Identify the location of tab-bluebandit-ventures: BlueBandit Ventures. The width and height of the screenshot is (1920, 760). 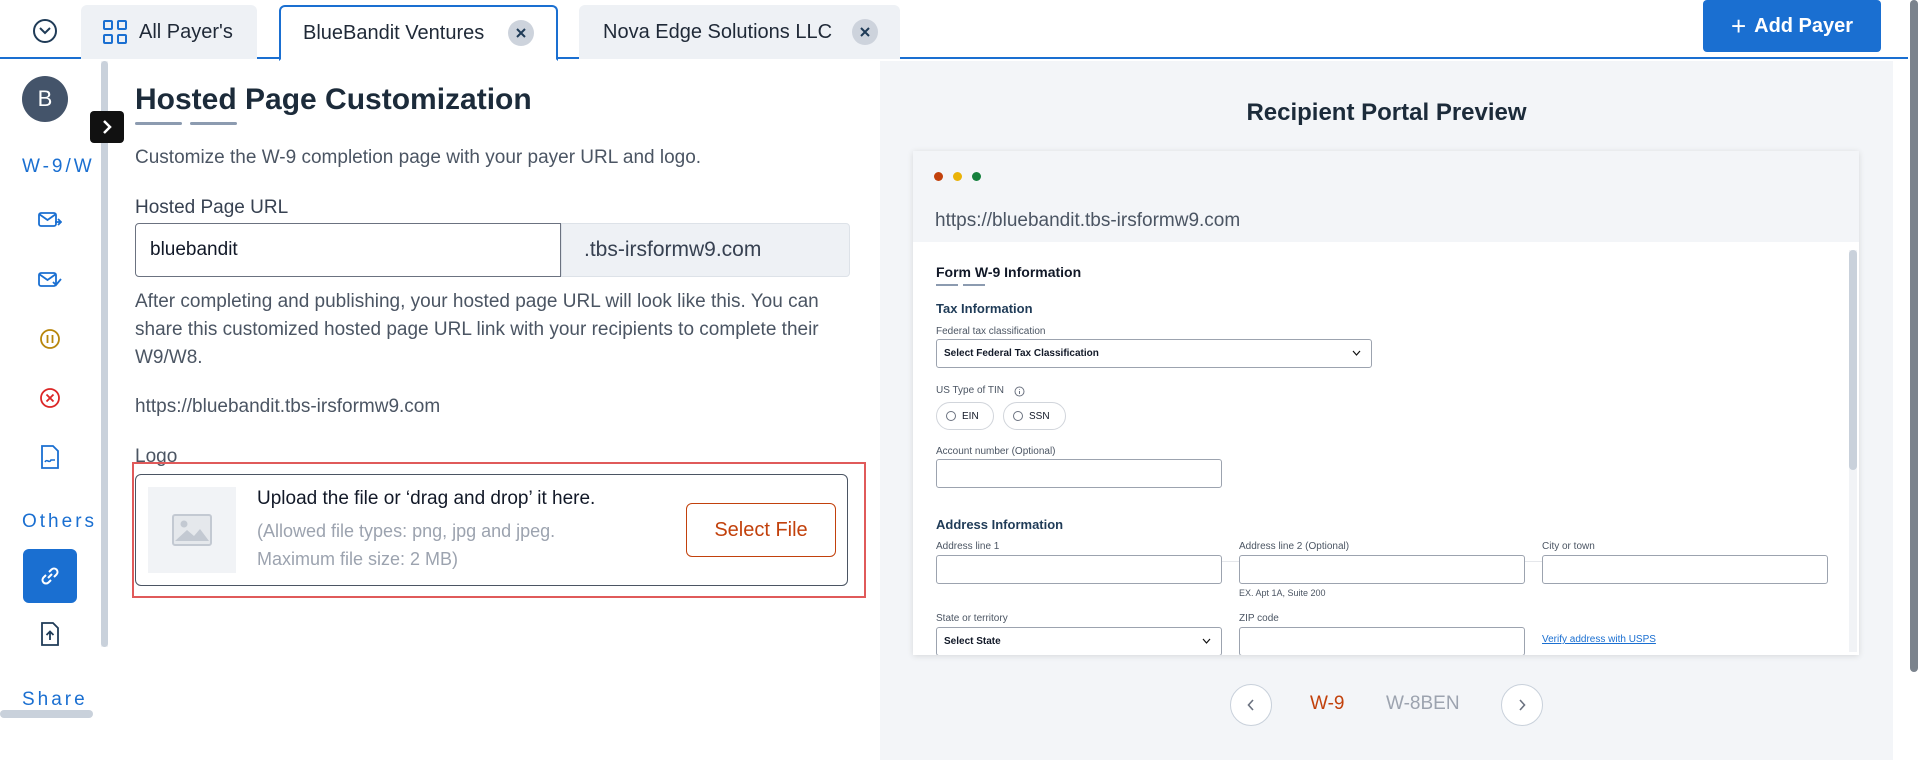
(418, 33).